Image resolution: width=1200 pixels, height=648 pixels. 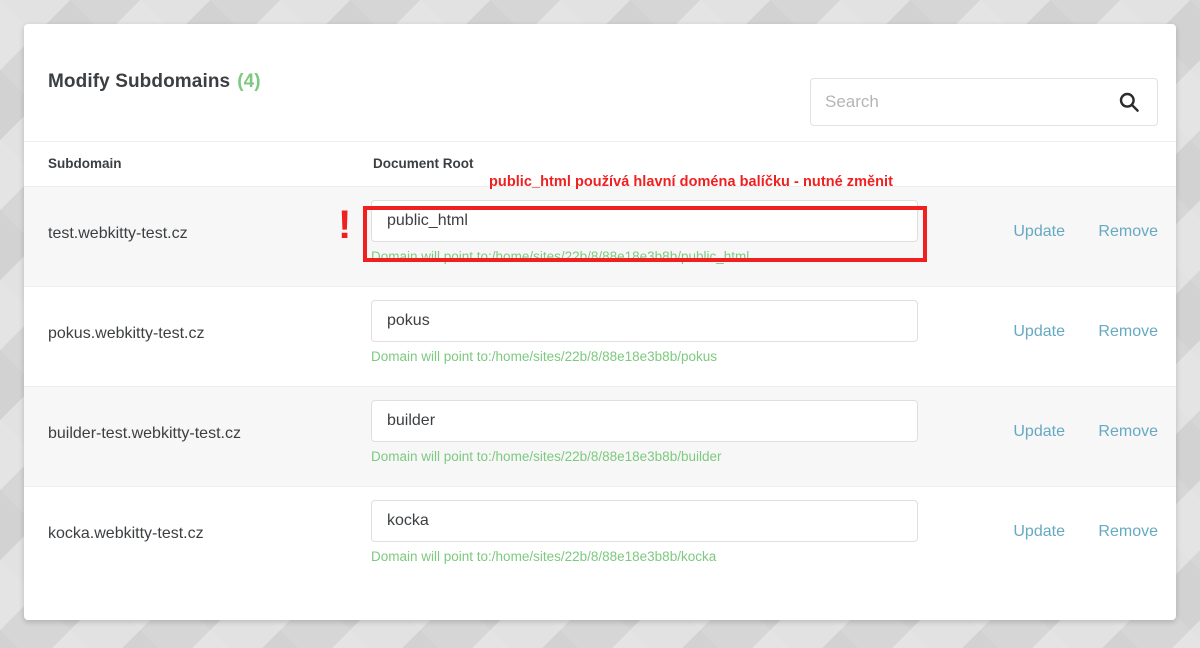 What do you see at coordinates (423, 163) in the screenshot?
I see `column-header-document-root: Document Root` at bounding box center [423, 163].